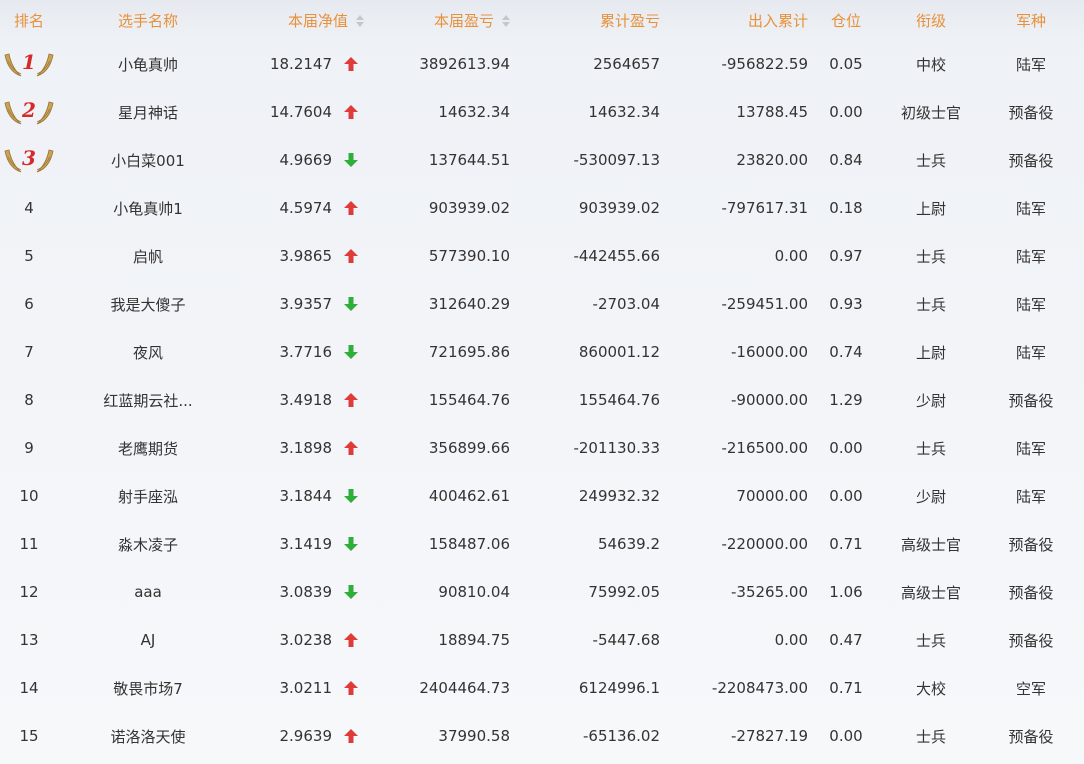  Describe the element at coordinates (846, 640) in the screenshot. I see `cell-position: 0.47` at that location.